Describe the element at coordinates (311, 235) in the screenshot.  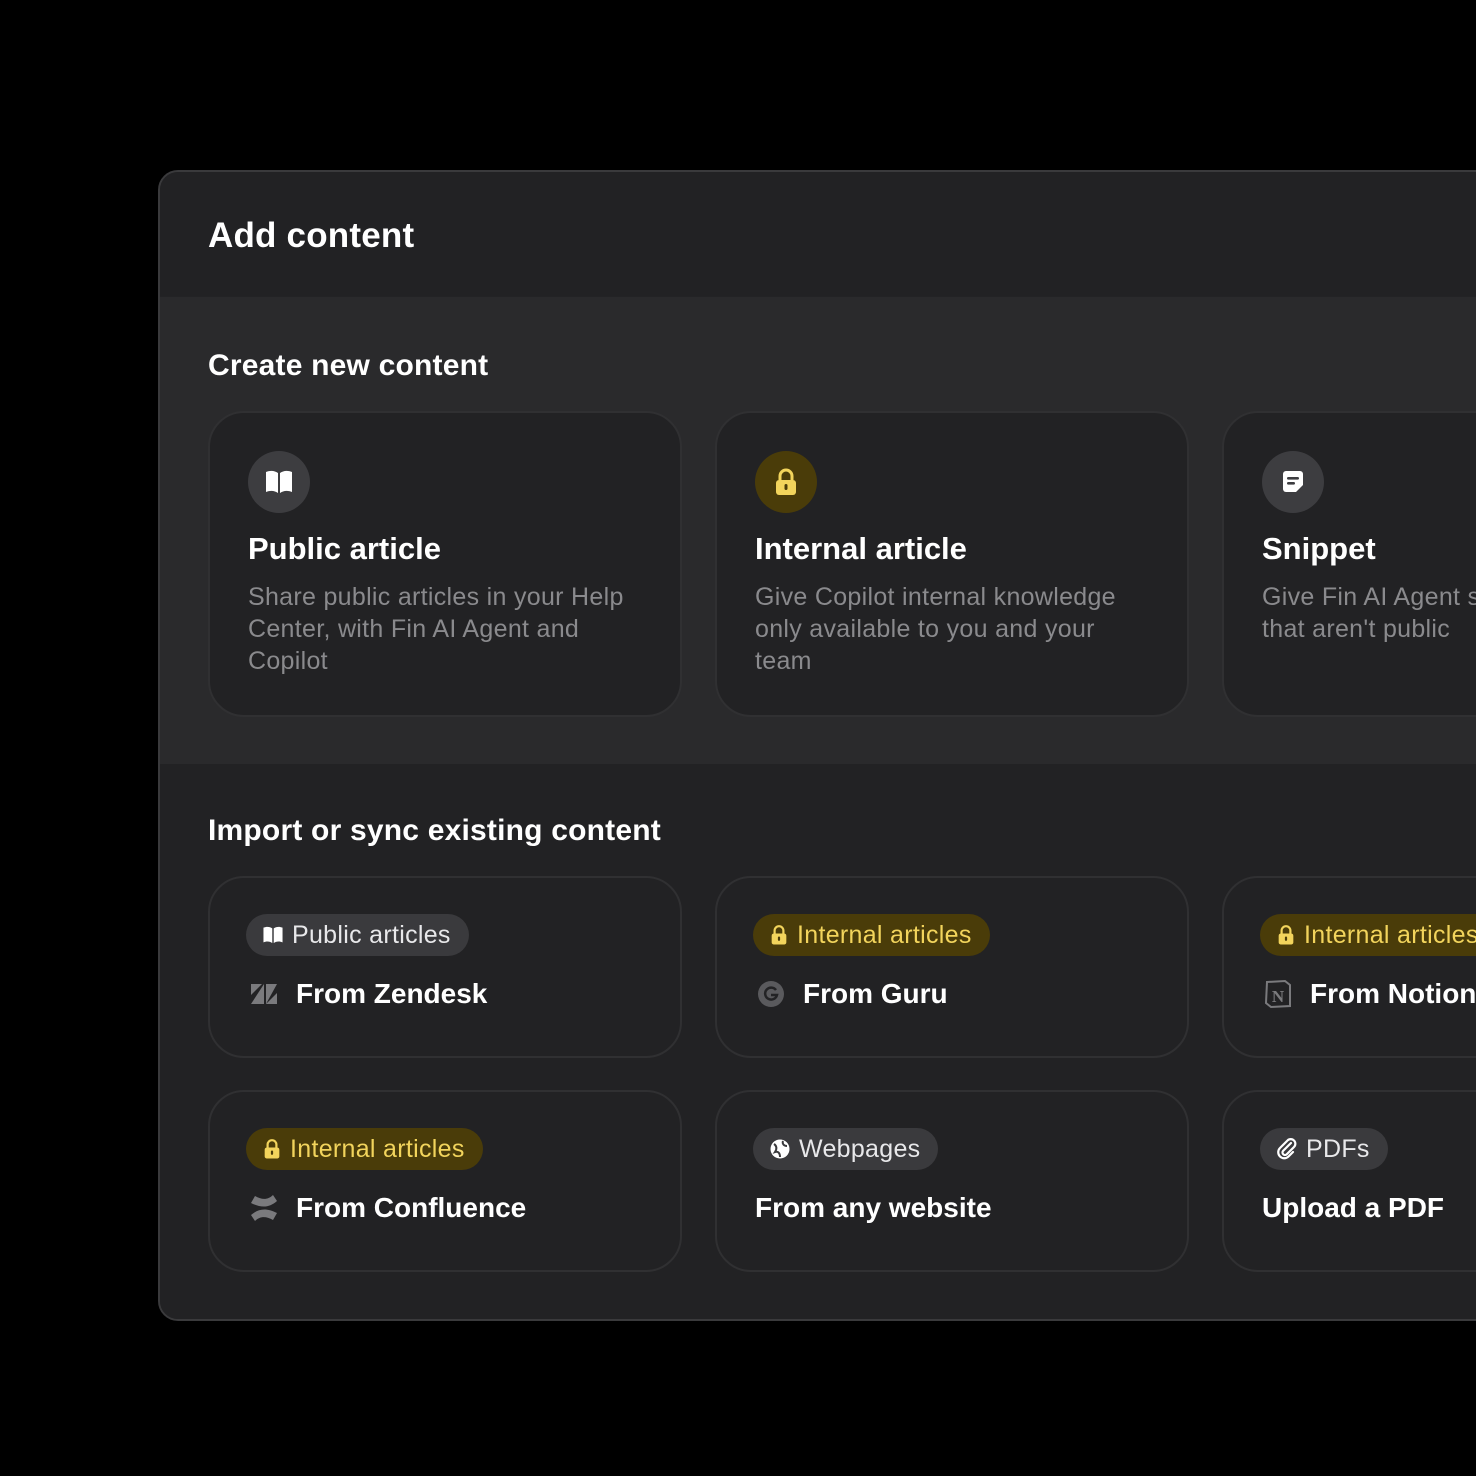
I see `panel-title: Add content` at that location.